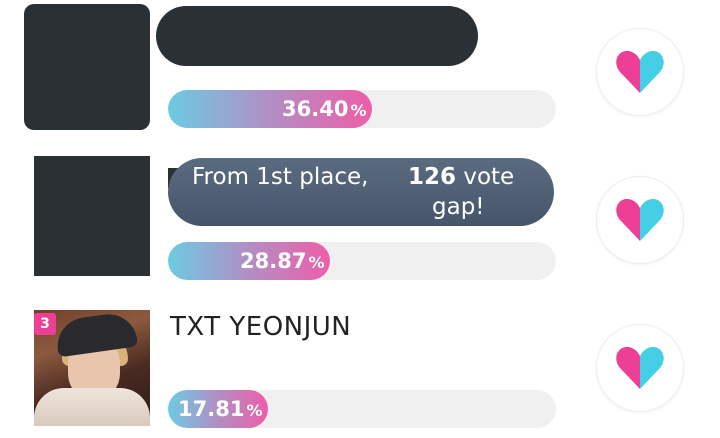 The width and height of the screenshot is (720, 438). What do you see at coordinates (273, 261) in the screenshot?
I see `candidate-2-percent-value: 28.87` at bounding box center [273, 261].